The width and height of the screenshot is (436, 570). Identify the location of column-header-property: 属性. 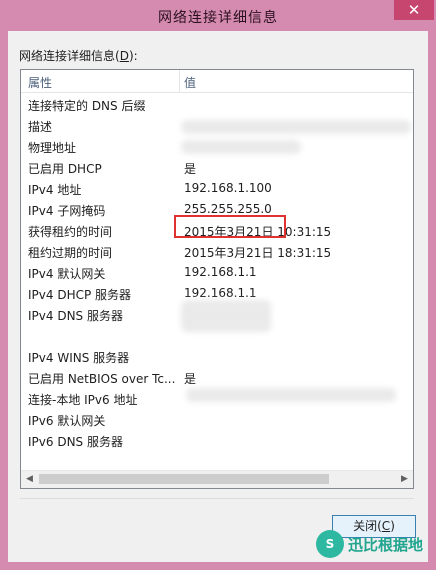
(40, 82).